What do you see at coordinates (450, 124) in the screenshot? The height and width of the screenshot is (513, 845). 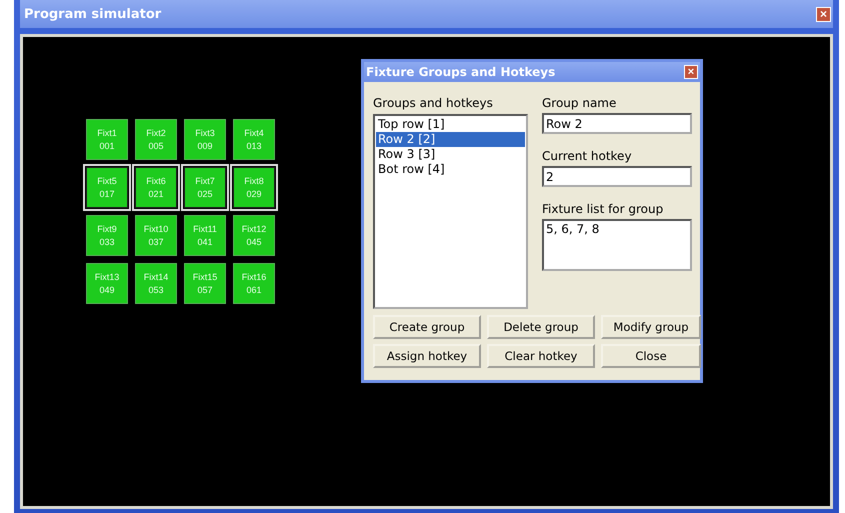 I see `list-item: Top row [1]` at bounding box center [450, 124].